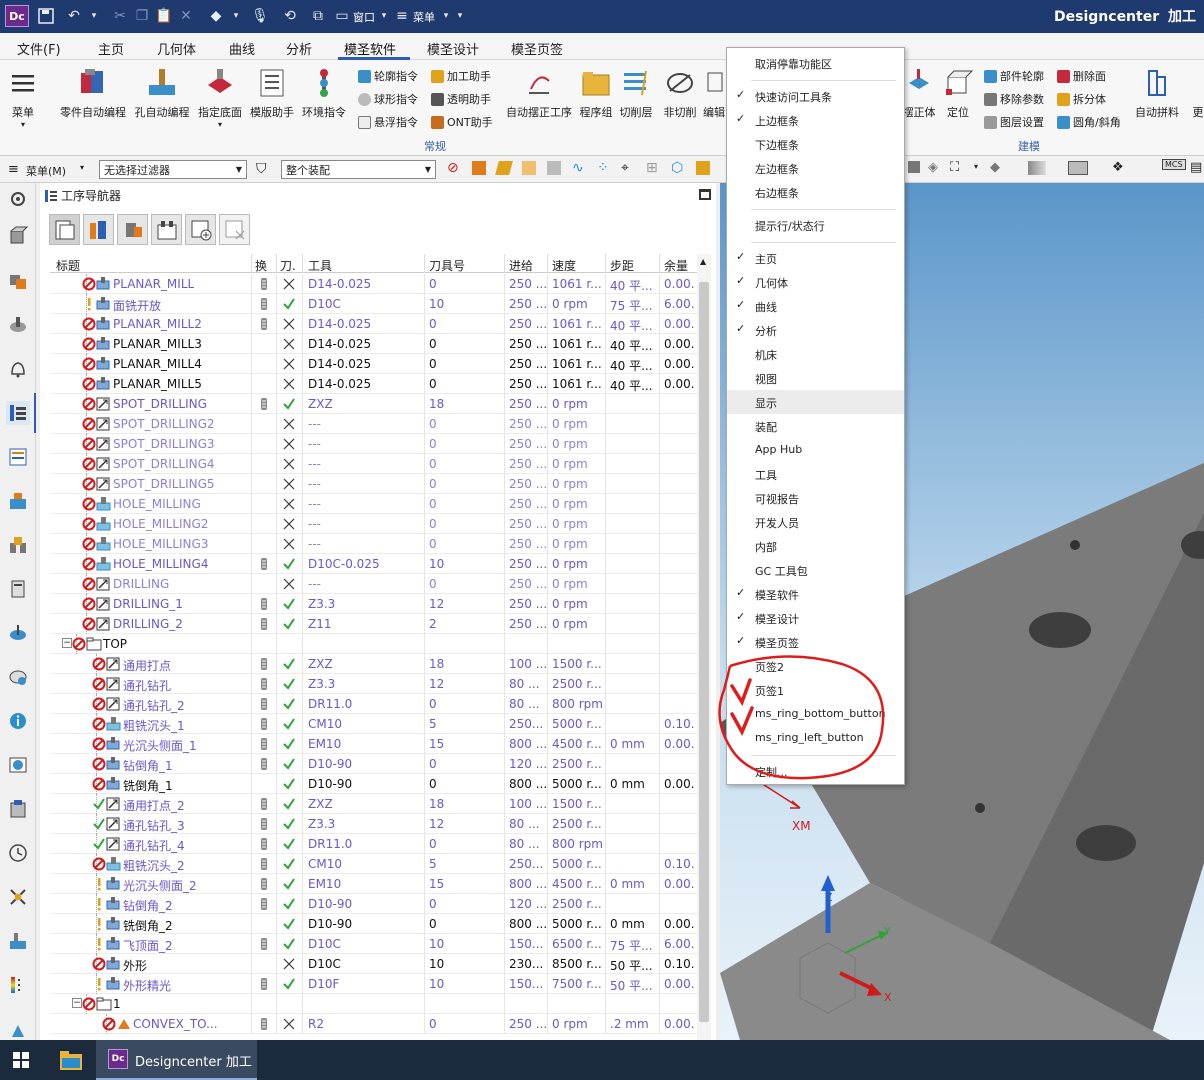 The width and height of the screenshot is (1204, 1080). Describe the element at coordinates (148, 765) in the screenshot. I see `operation-name: 钻倒角_1` at that location.